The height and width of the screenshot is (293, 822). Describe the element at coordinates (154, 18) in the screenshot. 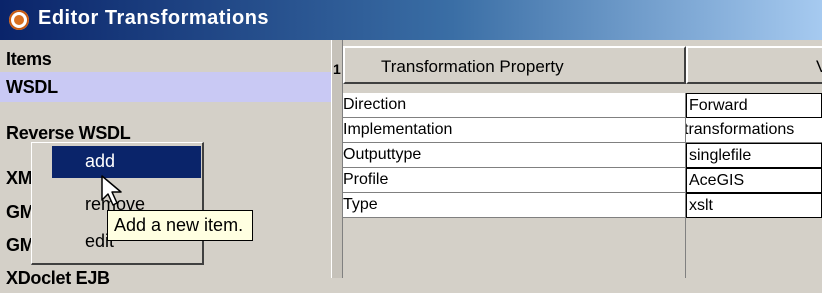

I see `window-title: Editor Transformations` at that location.